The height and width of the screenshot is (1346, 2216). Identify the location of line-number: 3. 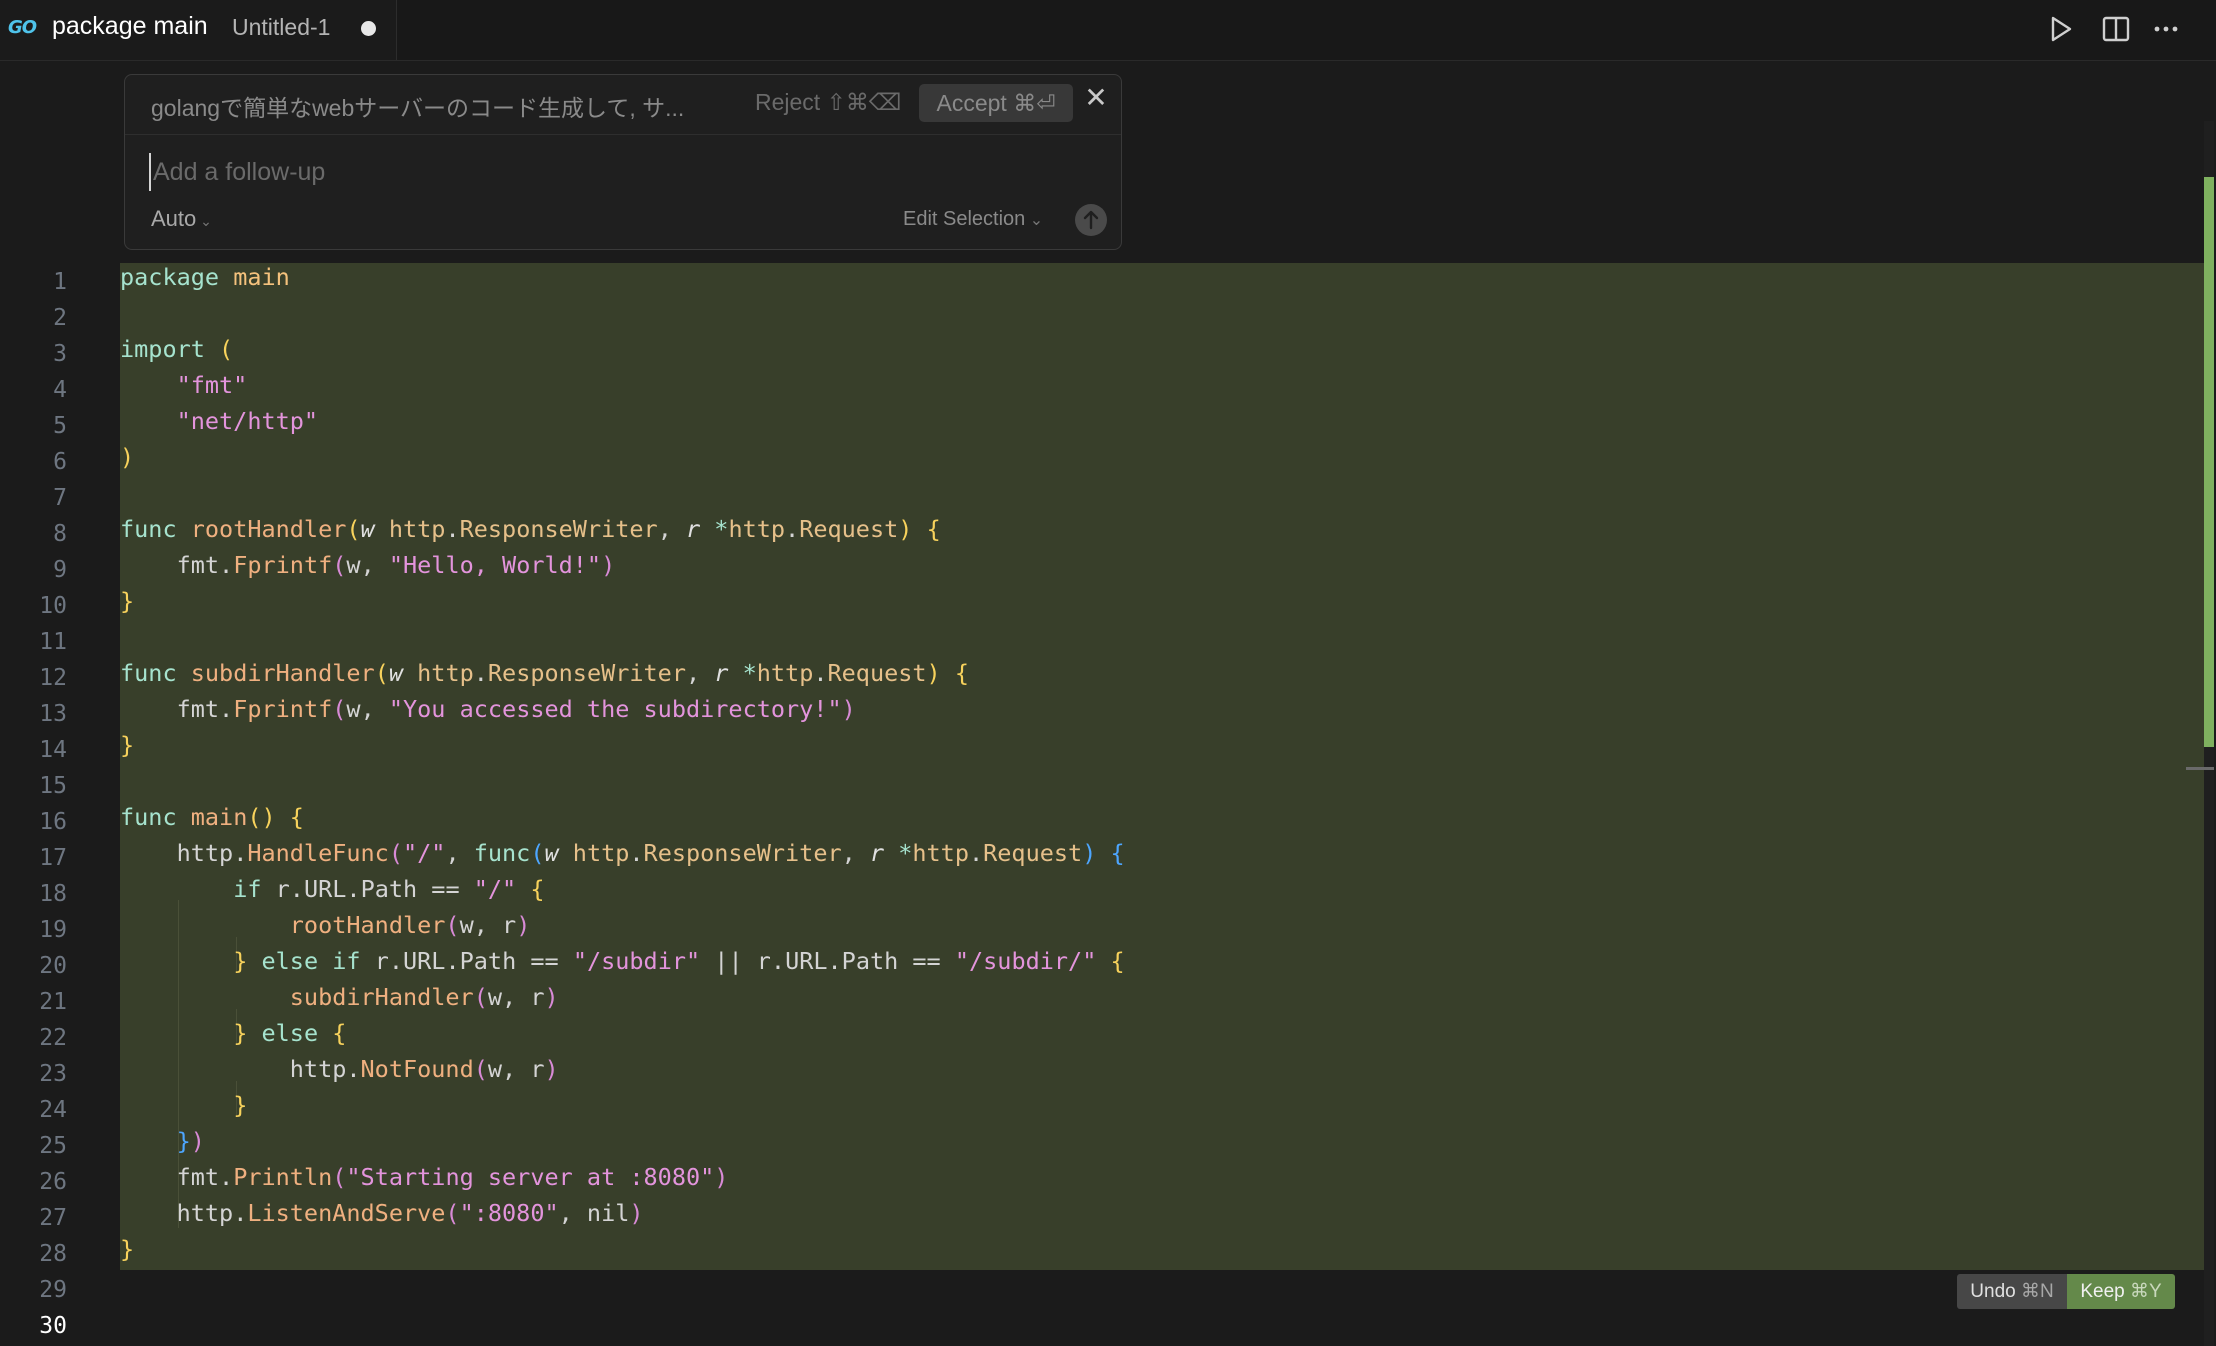
(60, 354).